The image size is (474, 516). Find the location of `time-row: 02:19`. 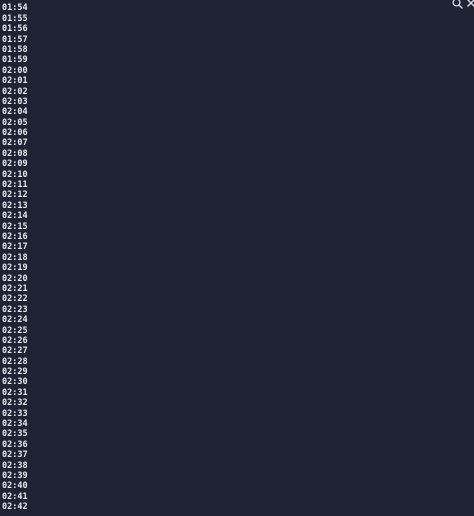

time-row: 02:19 is located at coordinates (15, 268).